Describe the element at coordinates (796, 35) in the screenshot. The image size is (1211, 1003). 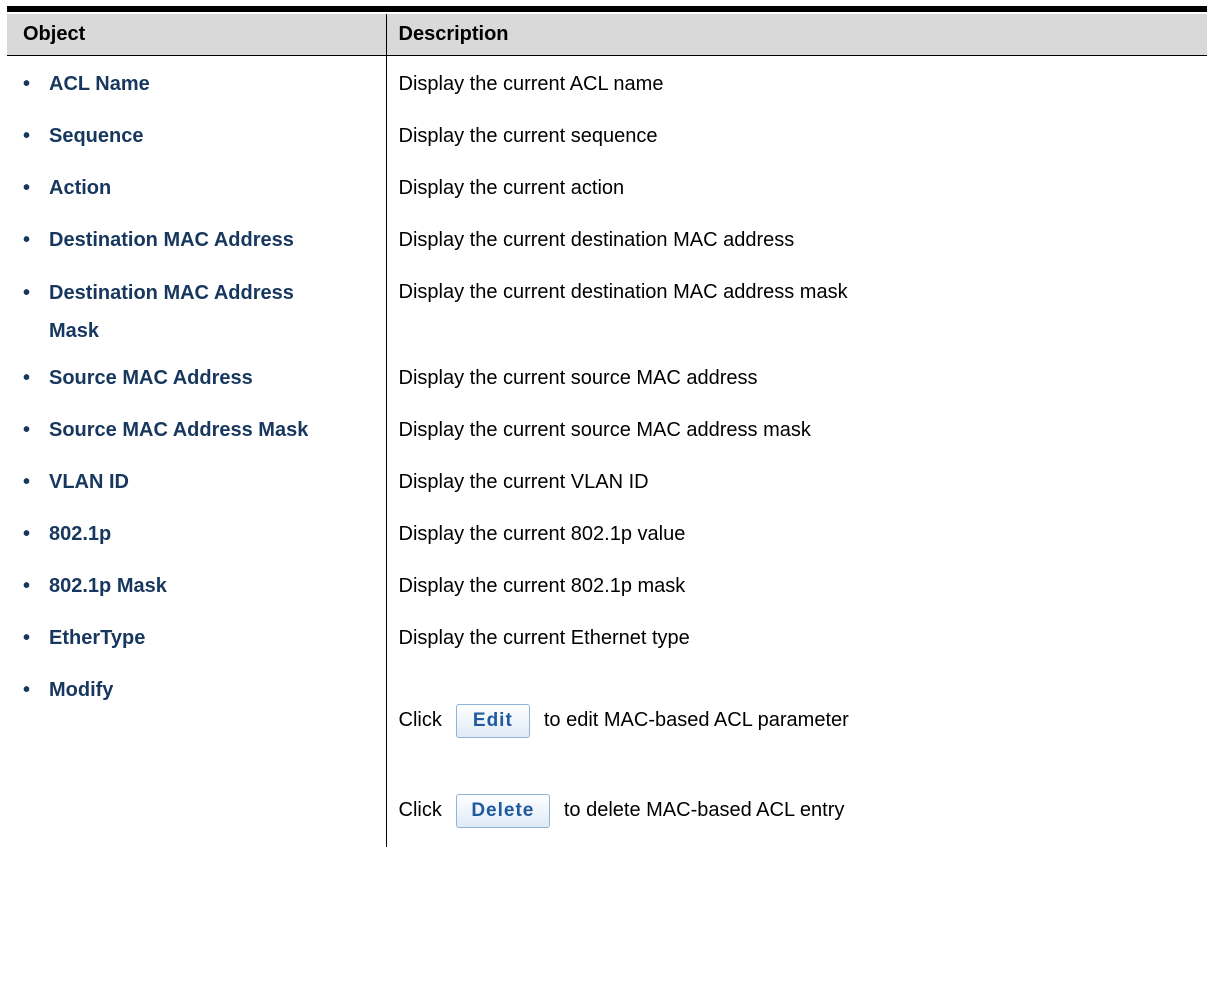
I see `header-description: Description` at that location.